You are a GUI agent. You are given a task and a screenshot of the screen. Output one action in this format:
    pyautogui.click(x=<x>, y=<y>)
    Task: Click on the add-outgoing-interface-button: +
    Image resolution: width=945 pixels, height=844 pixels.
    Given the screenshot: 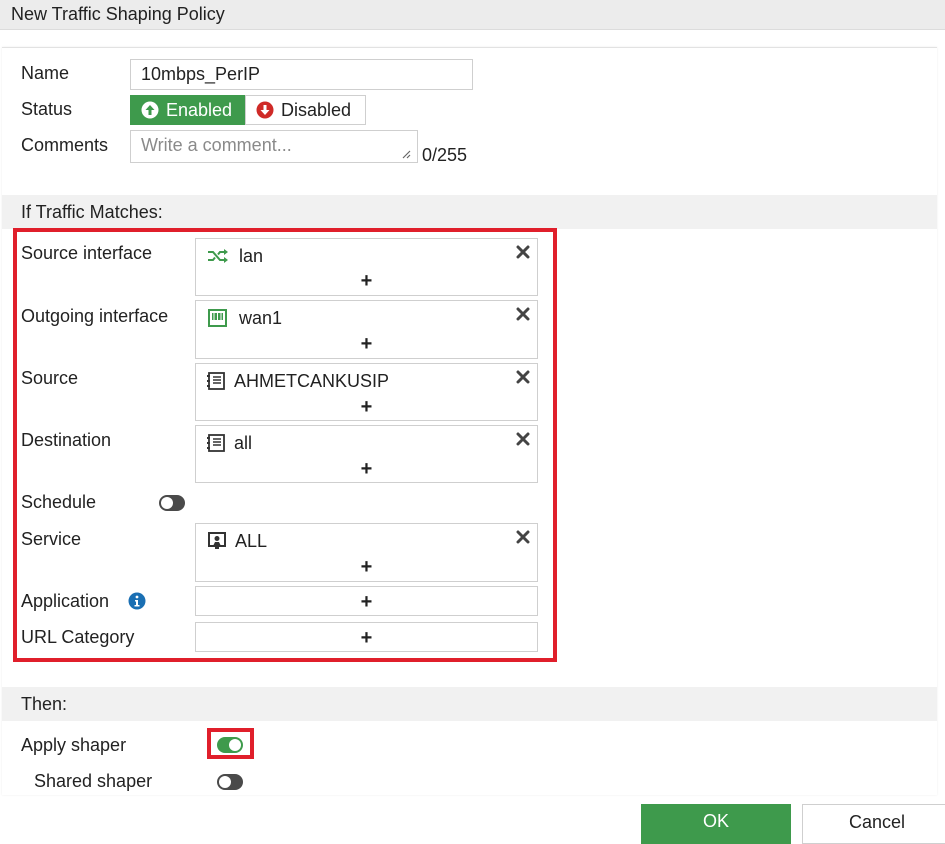 What is the action you would take?
    pyautogui.click(x=366, y=344)
    